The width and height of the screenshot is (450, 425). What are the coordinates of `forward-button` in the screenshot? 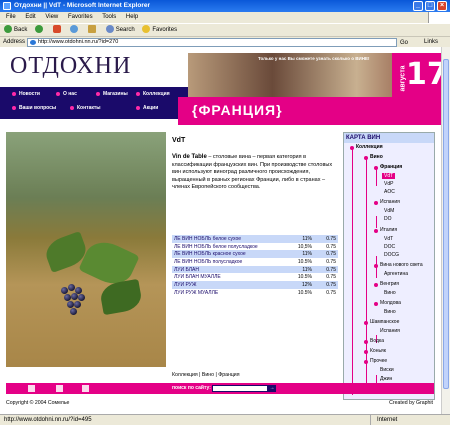 It's located at (40, 30).